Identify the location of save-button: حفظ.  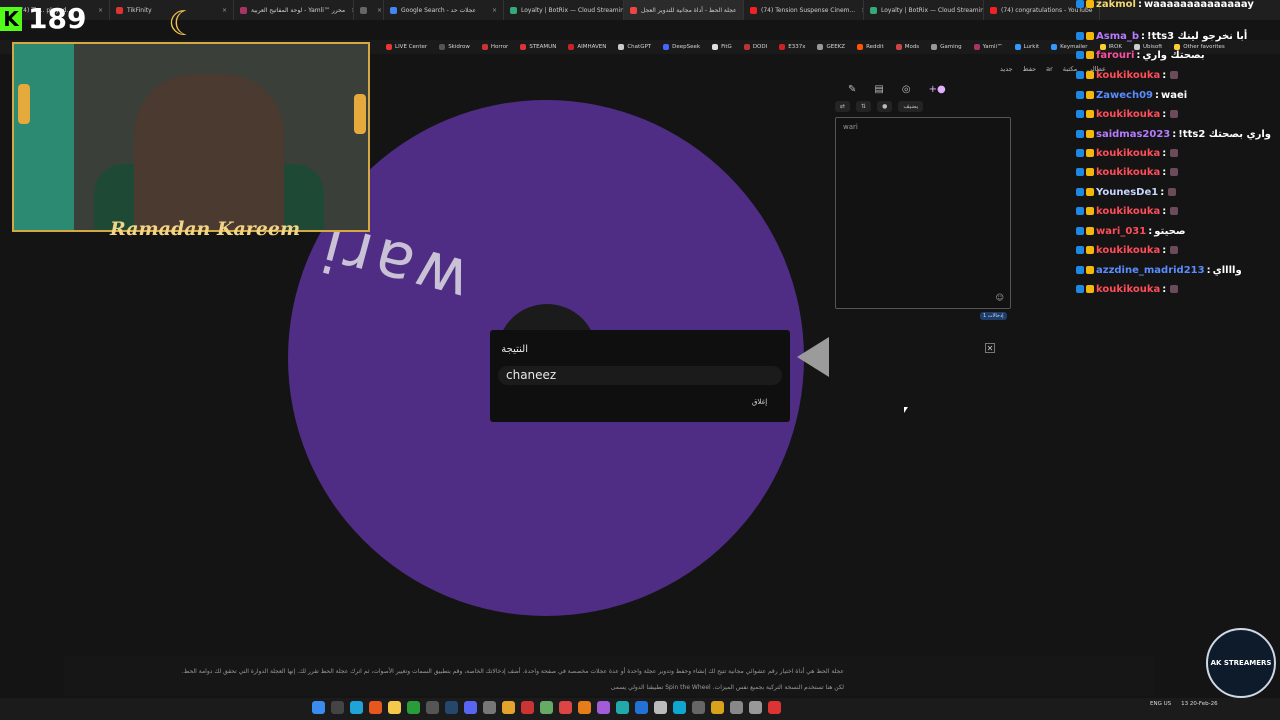
(1029, 69).